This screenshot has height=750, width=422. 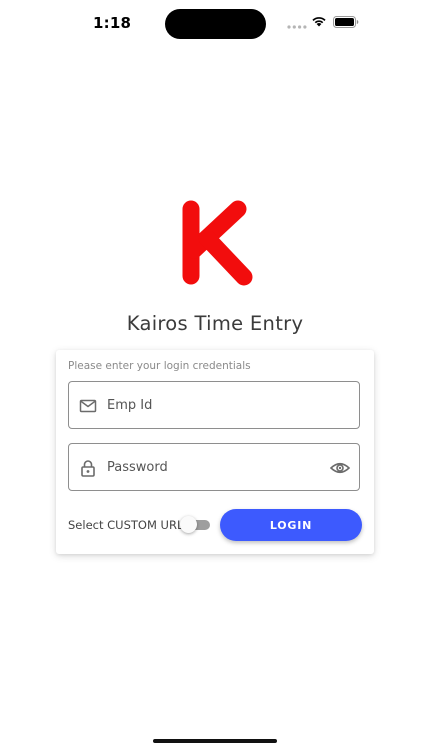 I want to click on login-hint: Please enter your login credentials, so click(x=159, y=366).